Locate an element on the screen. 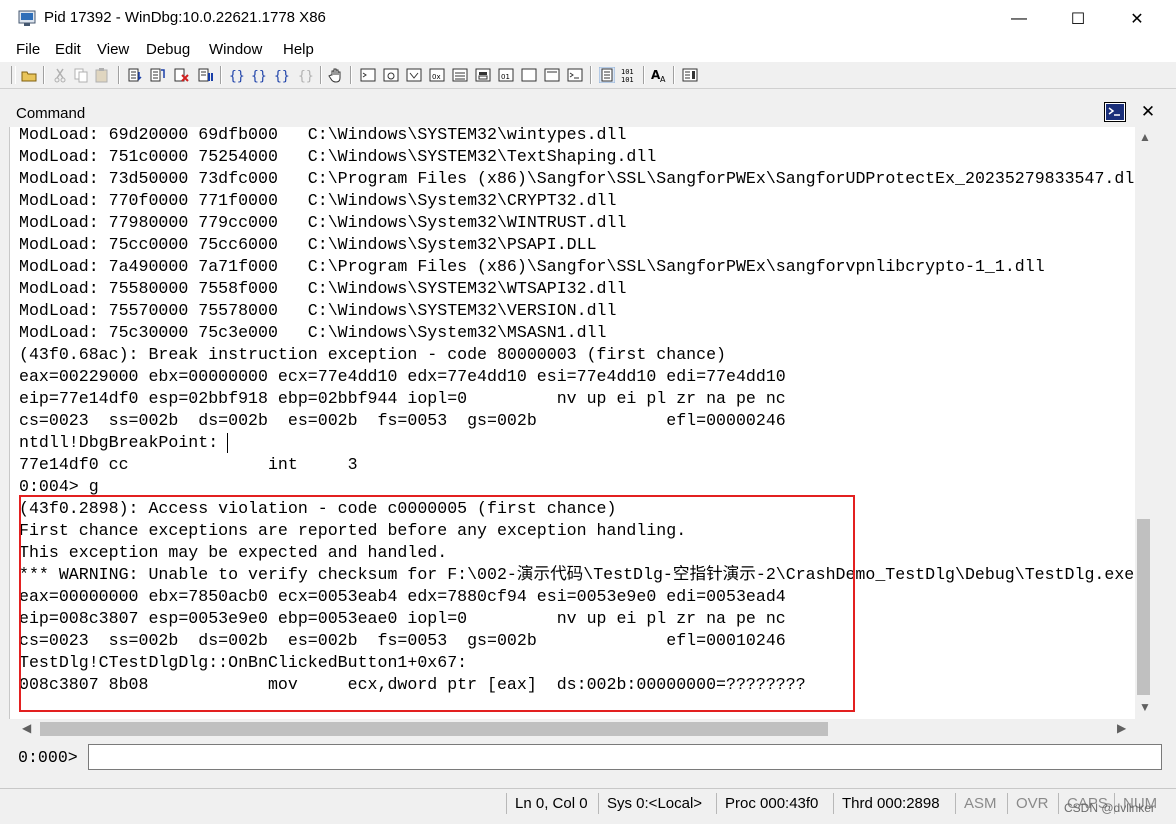 The width and height of the screenshot is (1176, 824). scratch-pad-icon is located at coordinates (528, 74).